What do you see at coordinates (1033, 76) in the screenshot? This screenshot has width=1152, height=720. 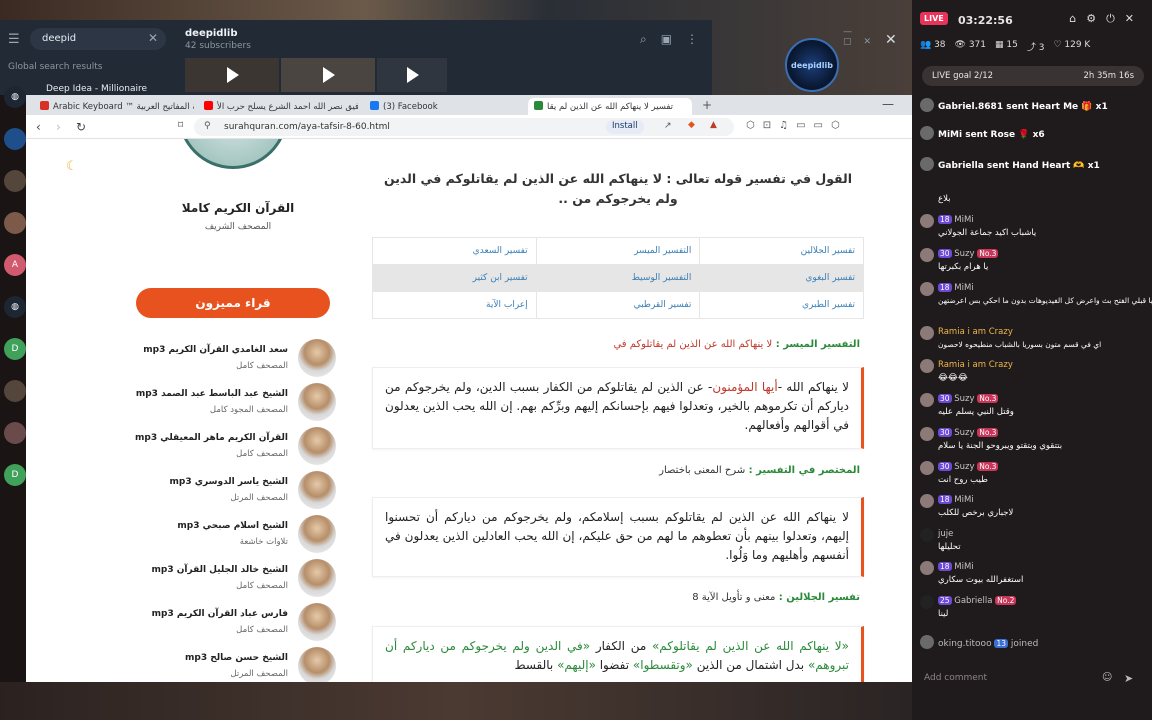 I see `live-goal: LIVE goal 2/12 2h 35m 16s` at bounding box center [1033, 76].